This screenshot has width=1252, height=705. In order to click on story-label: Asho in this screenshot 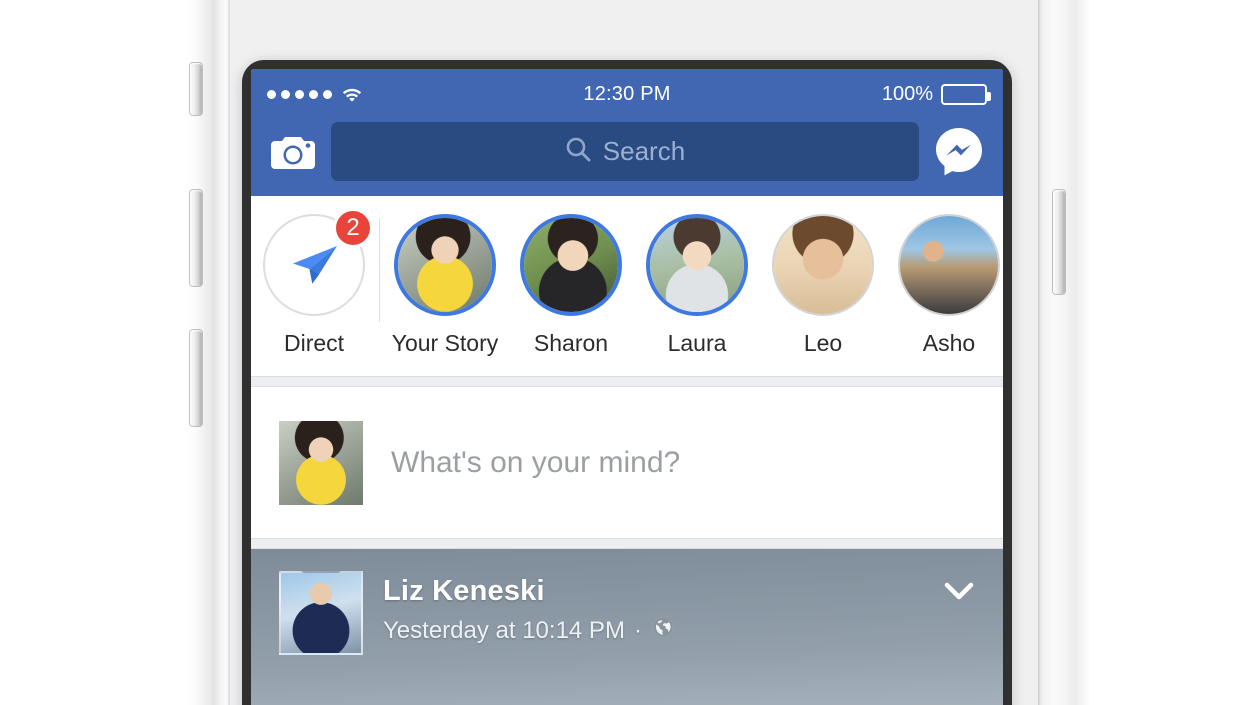, I will do `click(949, 343)`.